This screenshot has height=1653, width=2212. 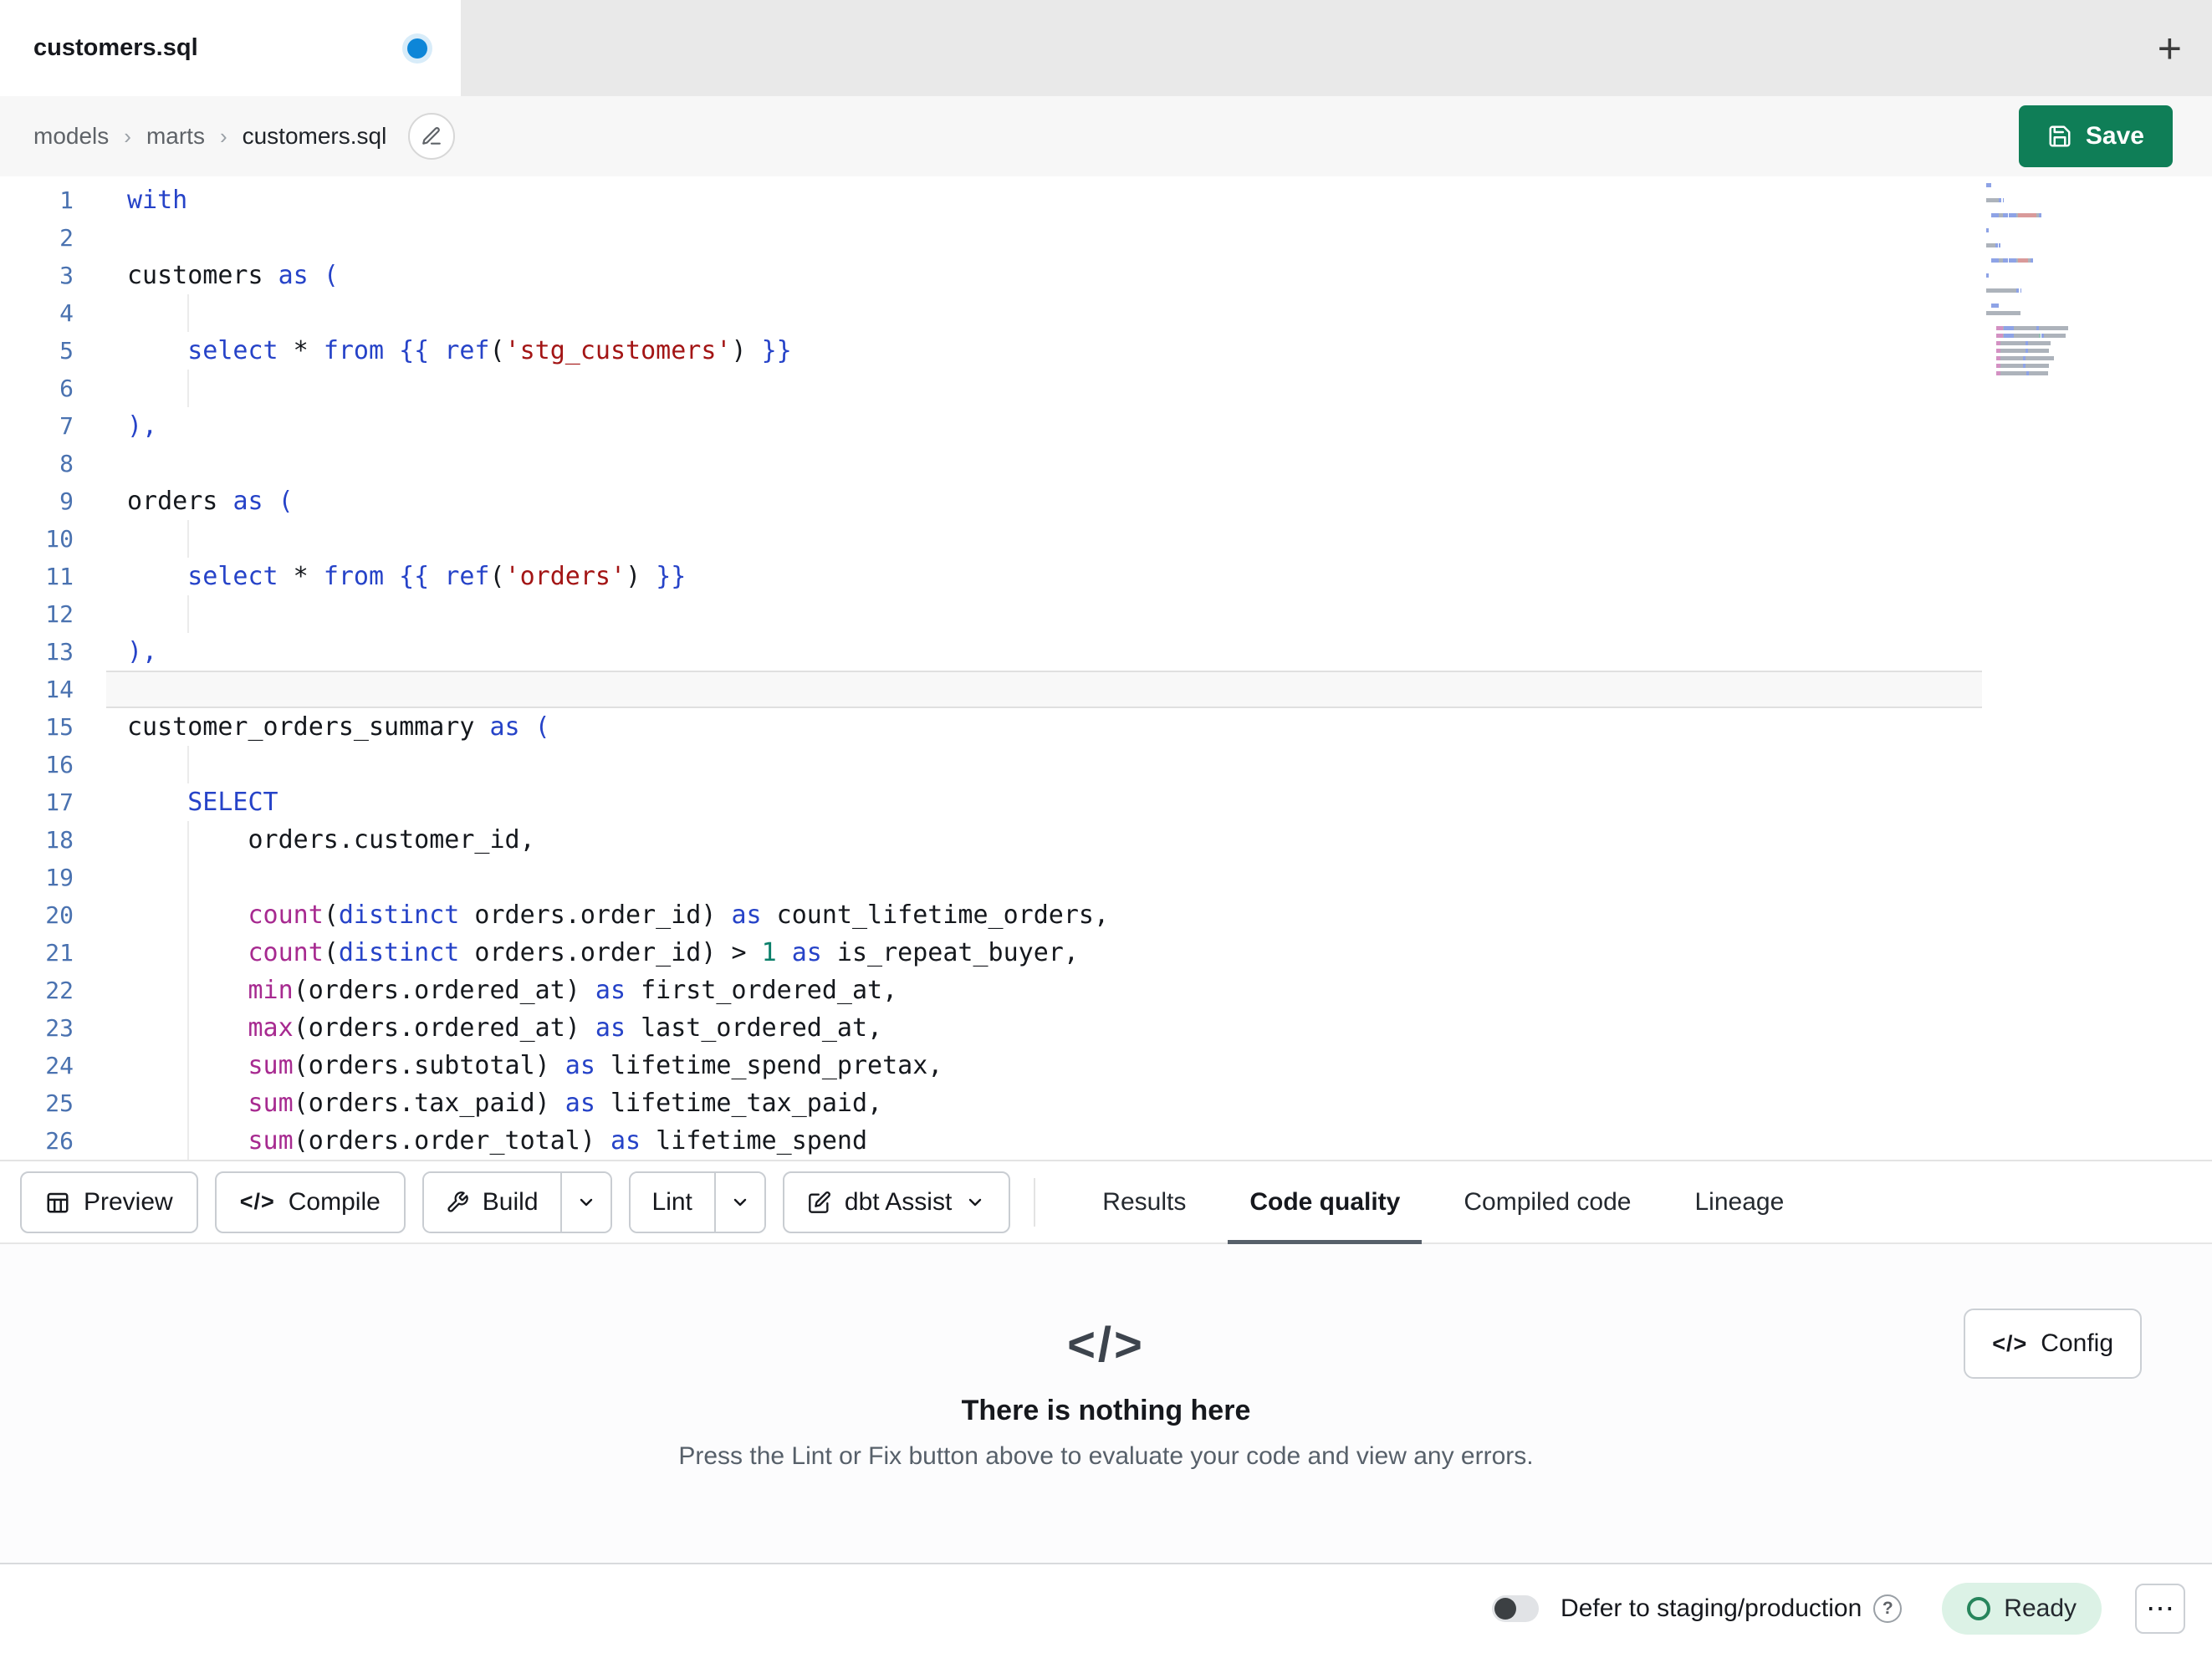 What do you see at coordinates (175, 136) in the screenshot?
I see `breadcrumb-item-marts: marts` at bounding box center [175, 136].